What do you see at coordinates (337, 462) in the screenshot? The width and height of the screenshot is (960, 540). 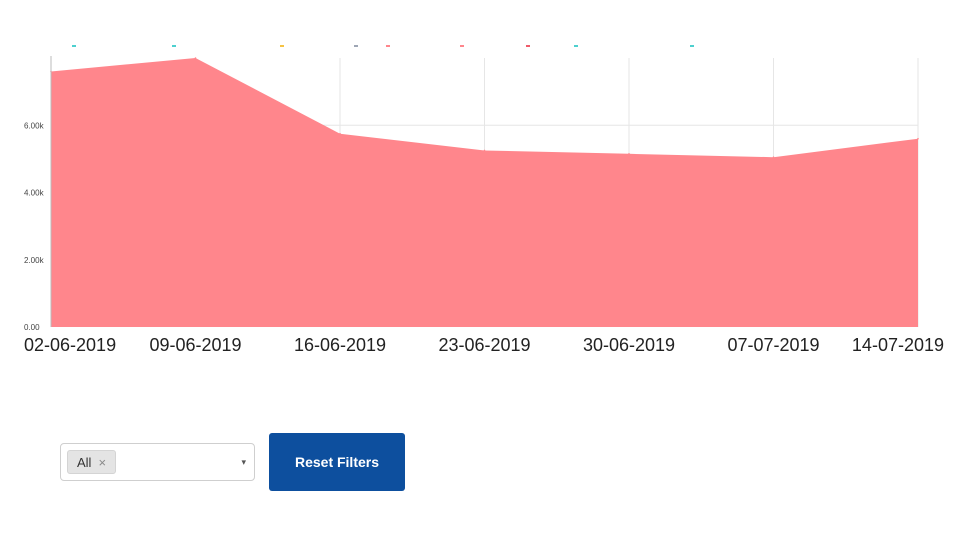 I see `reset-filters-button: Reset Filters` at bounding box center [337, 462].